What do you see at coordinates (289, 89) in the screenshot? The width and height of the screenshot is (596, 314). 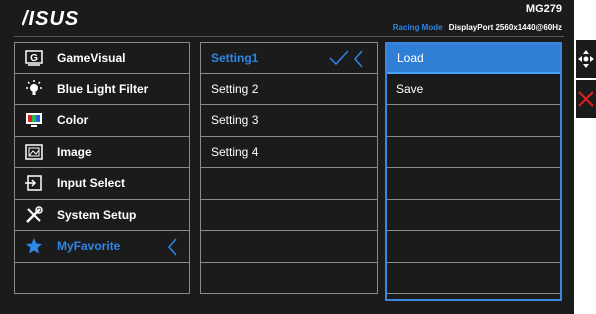 I see `setting-2-item: Setting 2` at bounding box center [289, 89].